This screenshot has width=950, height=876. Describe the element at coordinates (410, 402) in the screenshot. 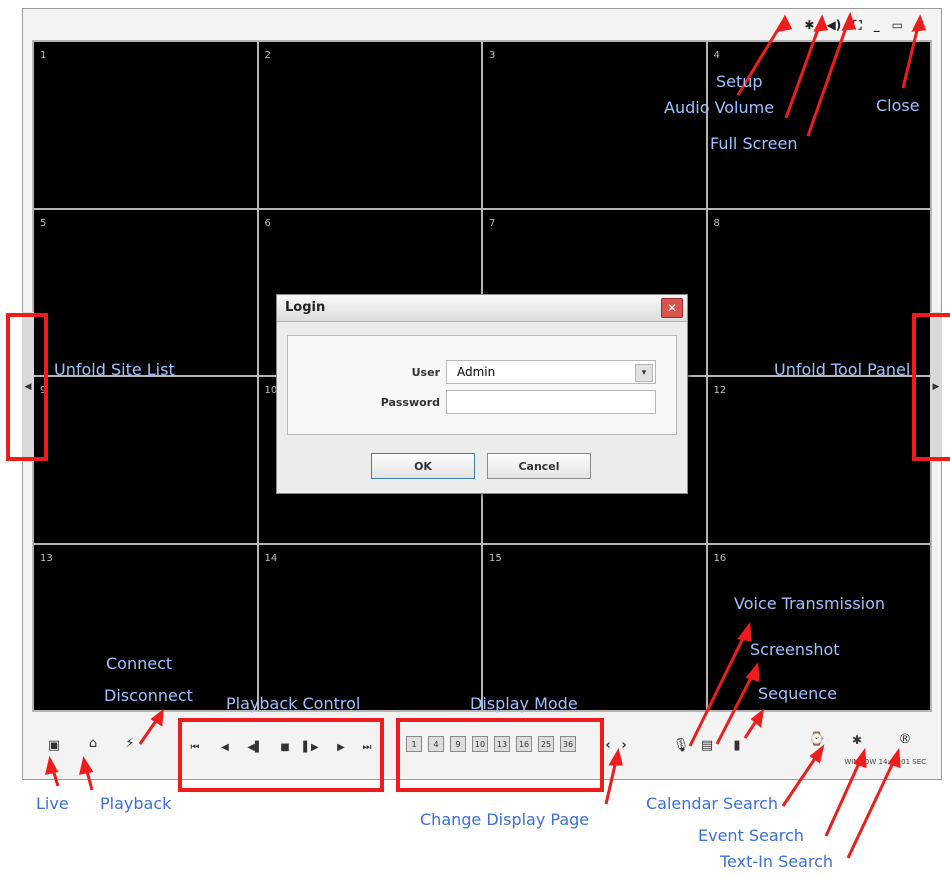

I see `password-label: Password` at that location.